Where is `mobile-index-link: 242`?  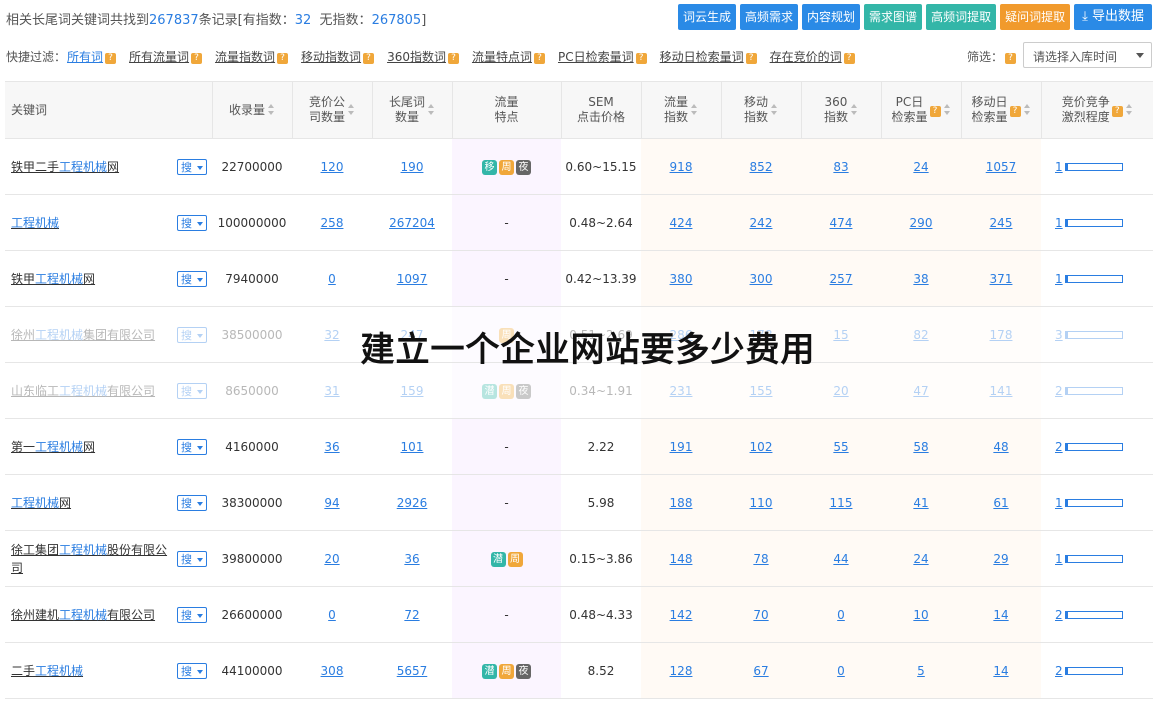 mobile-index-link: 242 is located at coordinates (761, 223).